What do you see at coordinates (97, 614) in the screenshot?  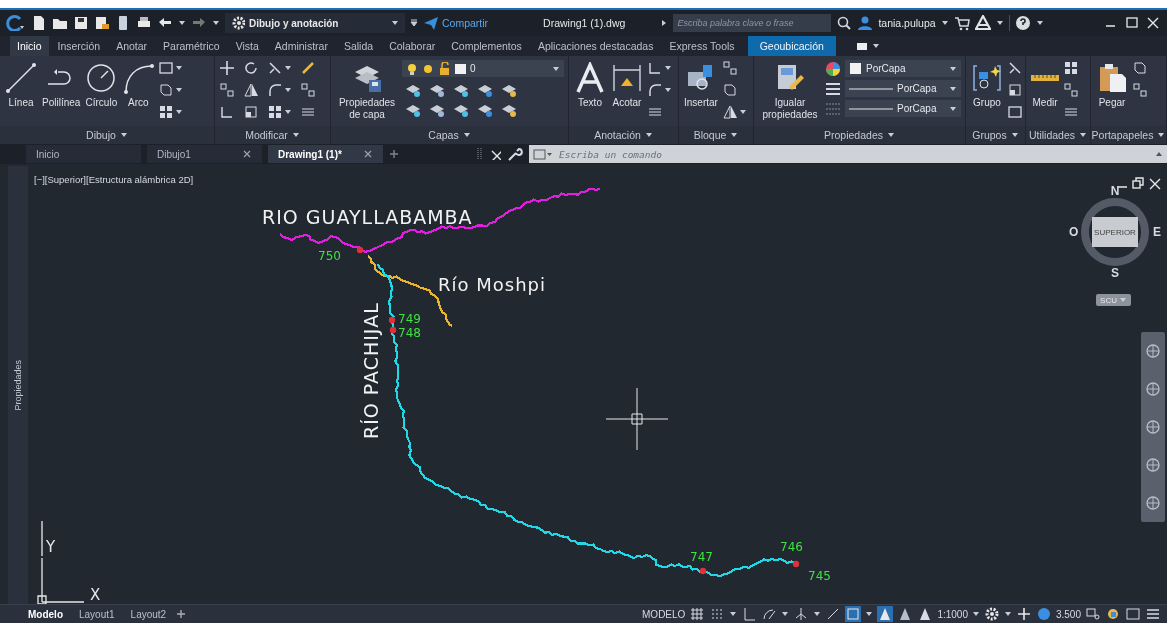 I see `layout-tab: Layout1` at bounding box center [97, 614].